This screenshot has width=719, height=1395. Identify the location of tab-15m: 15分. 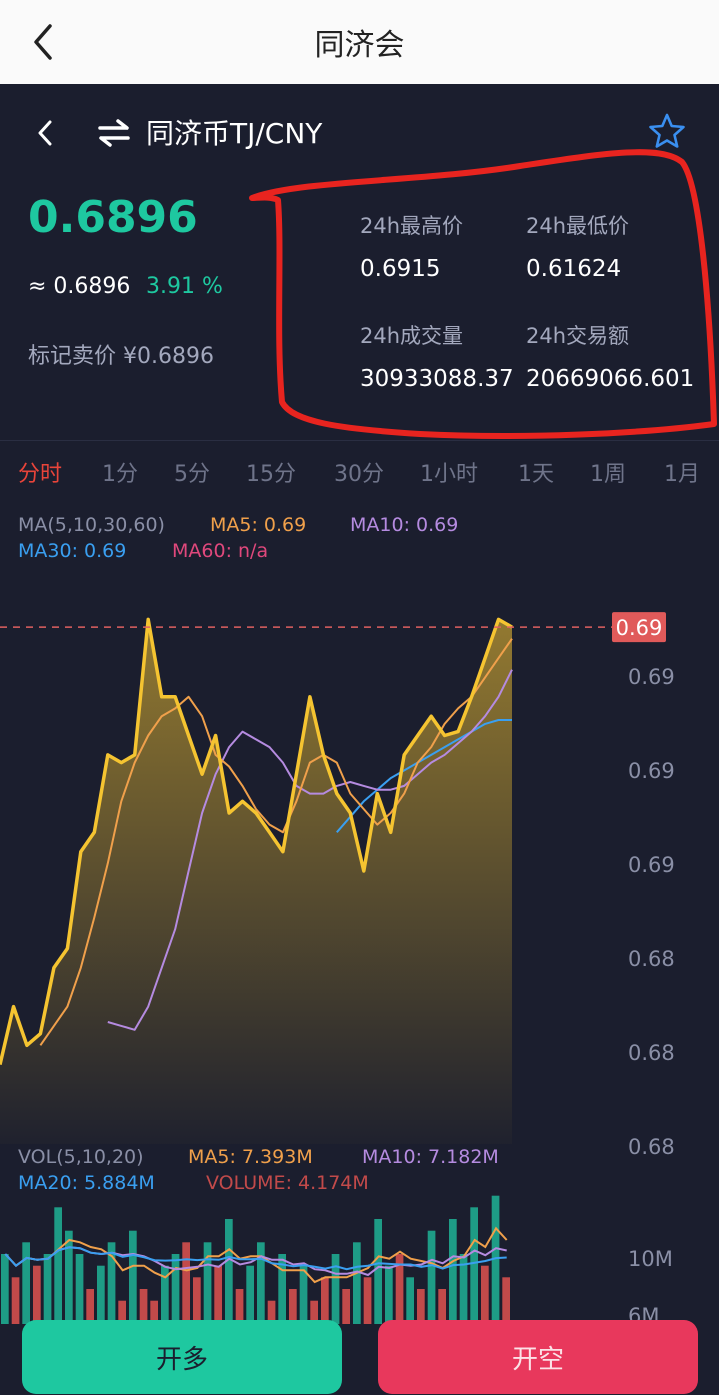
(271, 472).